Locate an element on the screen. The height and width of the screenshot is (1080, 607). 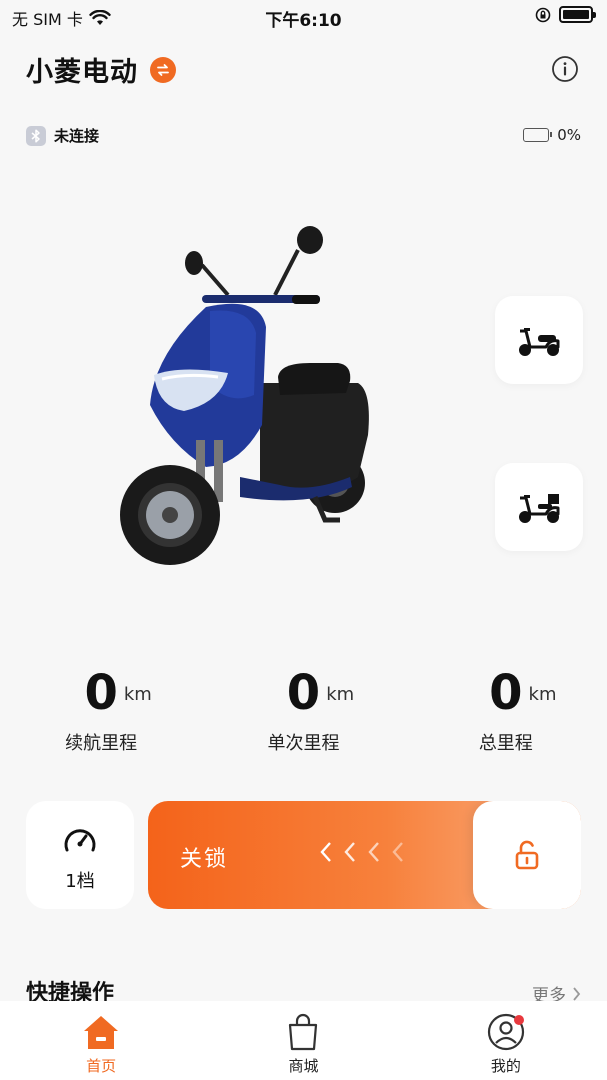
switch-vehicle-button is located at coordinates (163, 69).